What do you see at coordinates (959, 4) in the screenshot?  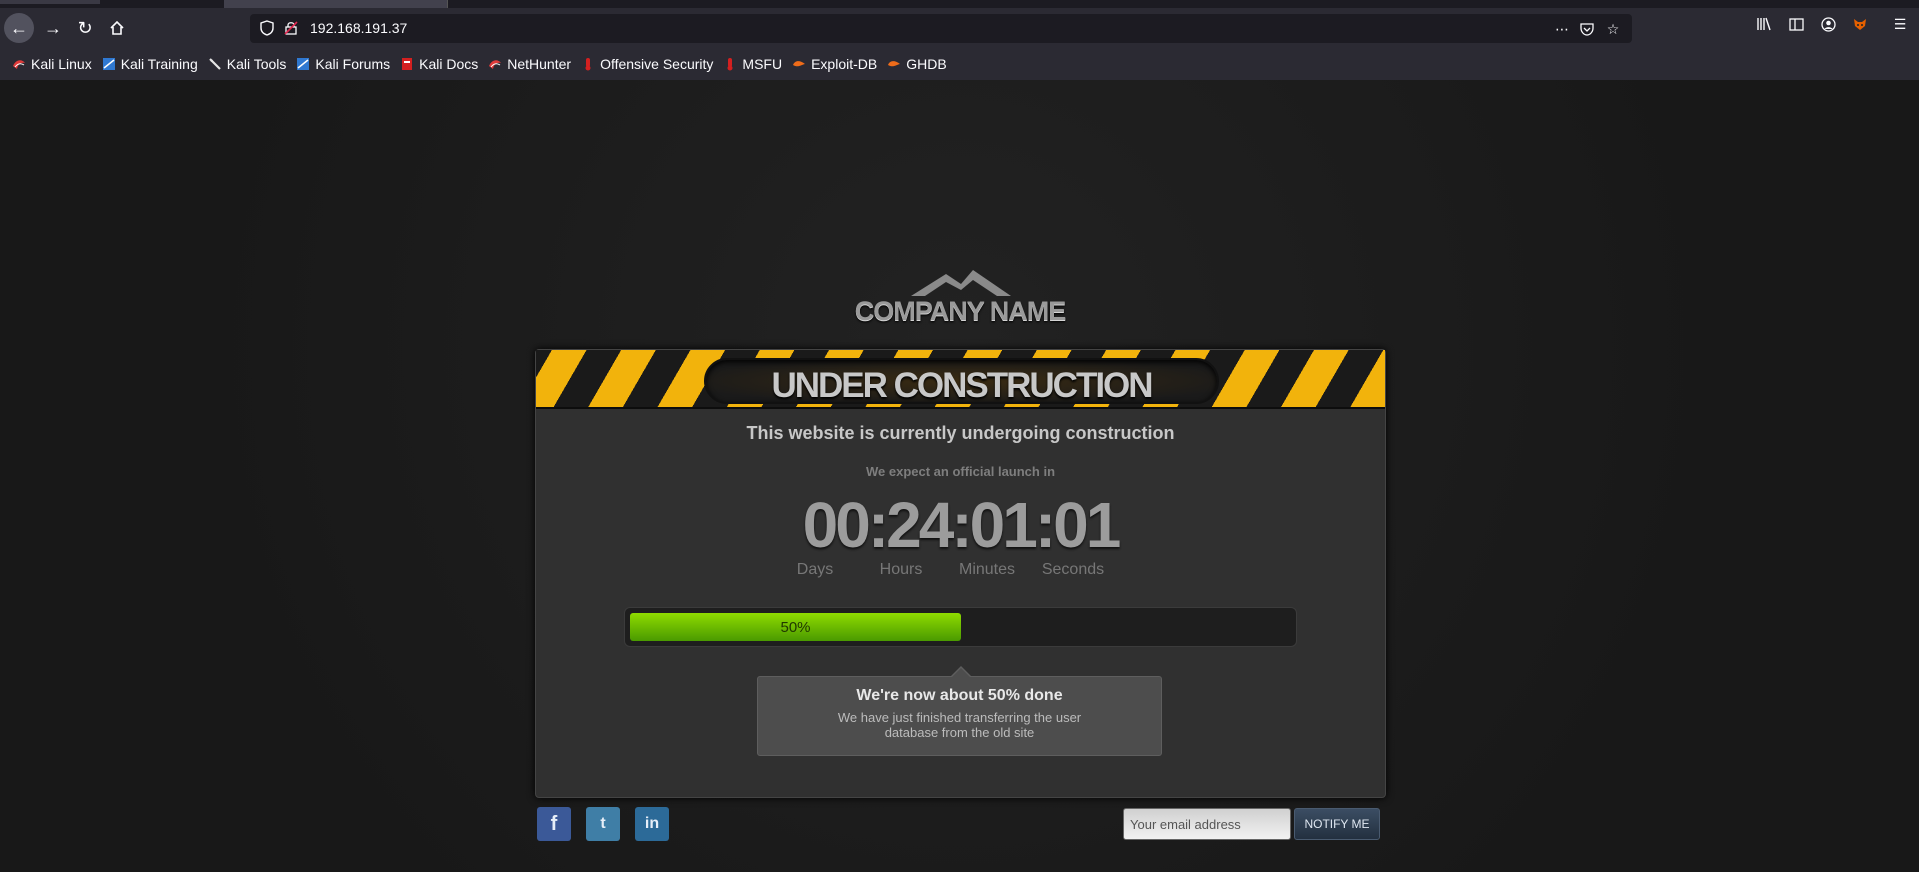 I see `tab-strip` at bounding box center [959, 4].